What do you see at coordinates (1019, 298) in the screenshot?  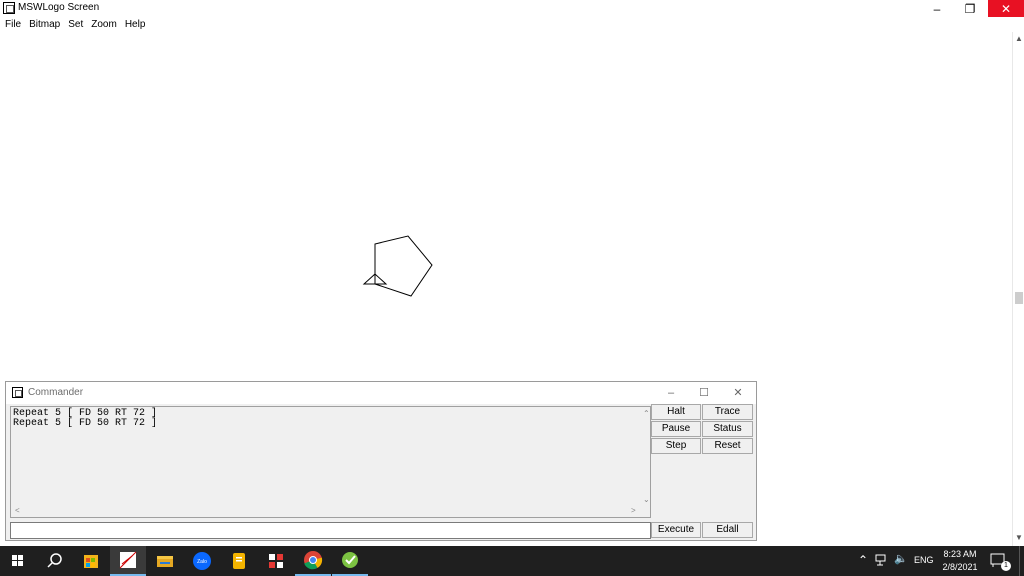 I see `scroll-thumb` at bounding box center [1019, 298].